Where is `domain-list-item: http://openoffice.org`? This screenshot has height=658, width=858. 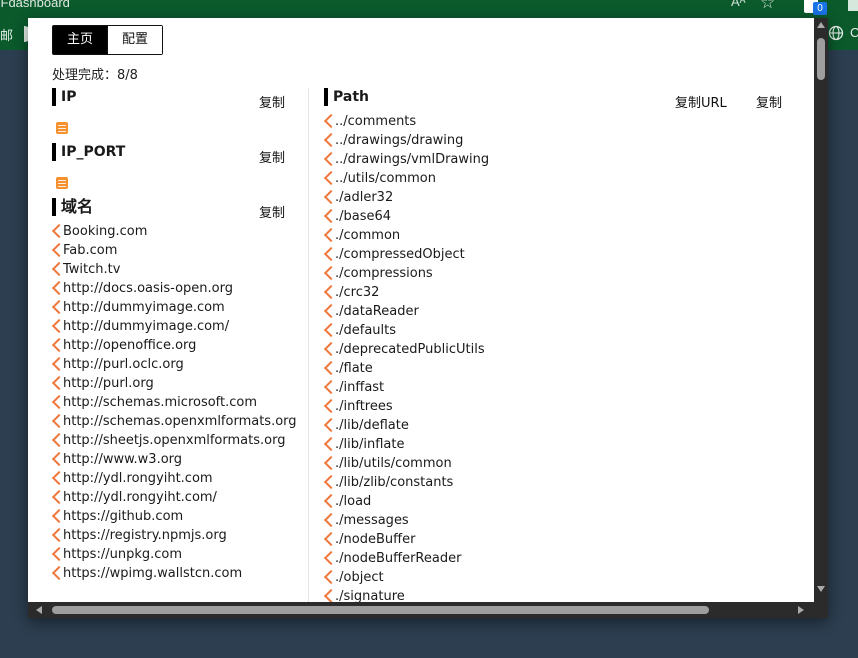 domain-list-item: http://openoffice.org is located at coordinates (172, 345).